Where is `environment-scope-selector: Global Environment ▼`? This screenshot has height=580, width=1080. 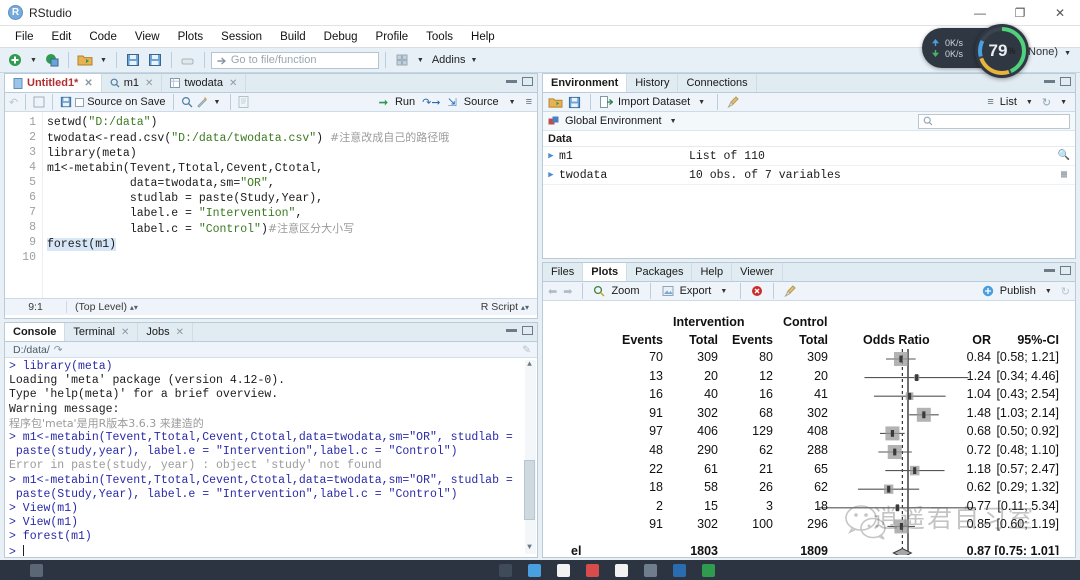 environment-scope-selector: Global Environment ▼ is located at coordinates (809, 121).